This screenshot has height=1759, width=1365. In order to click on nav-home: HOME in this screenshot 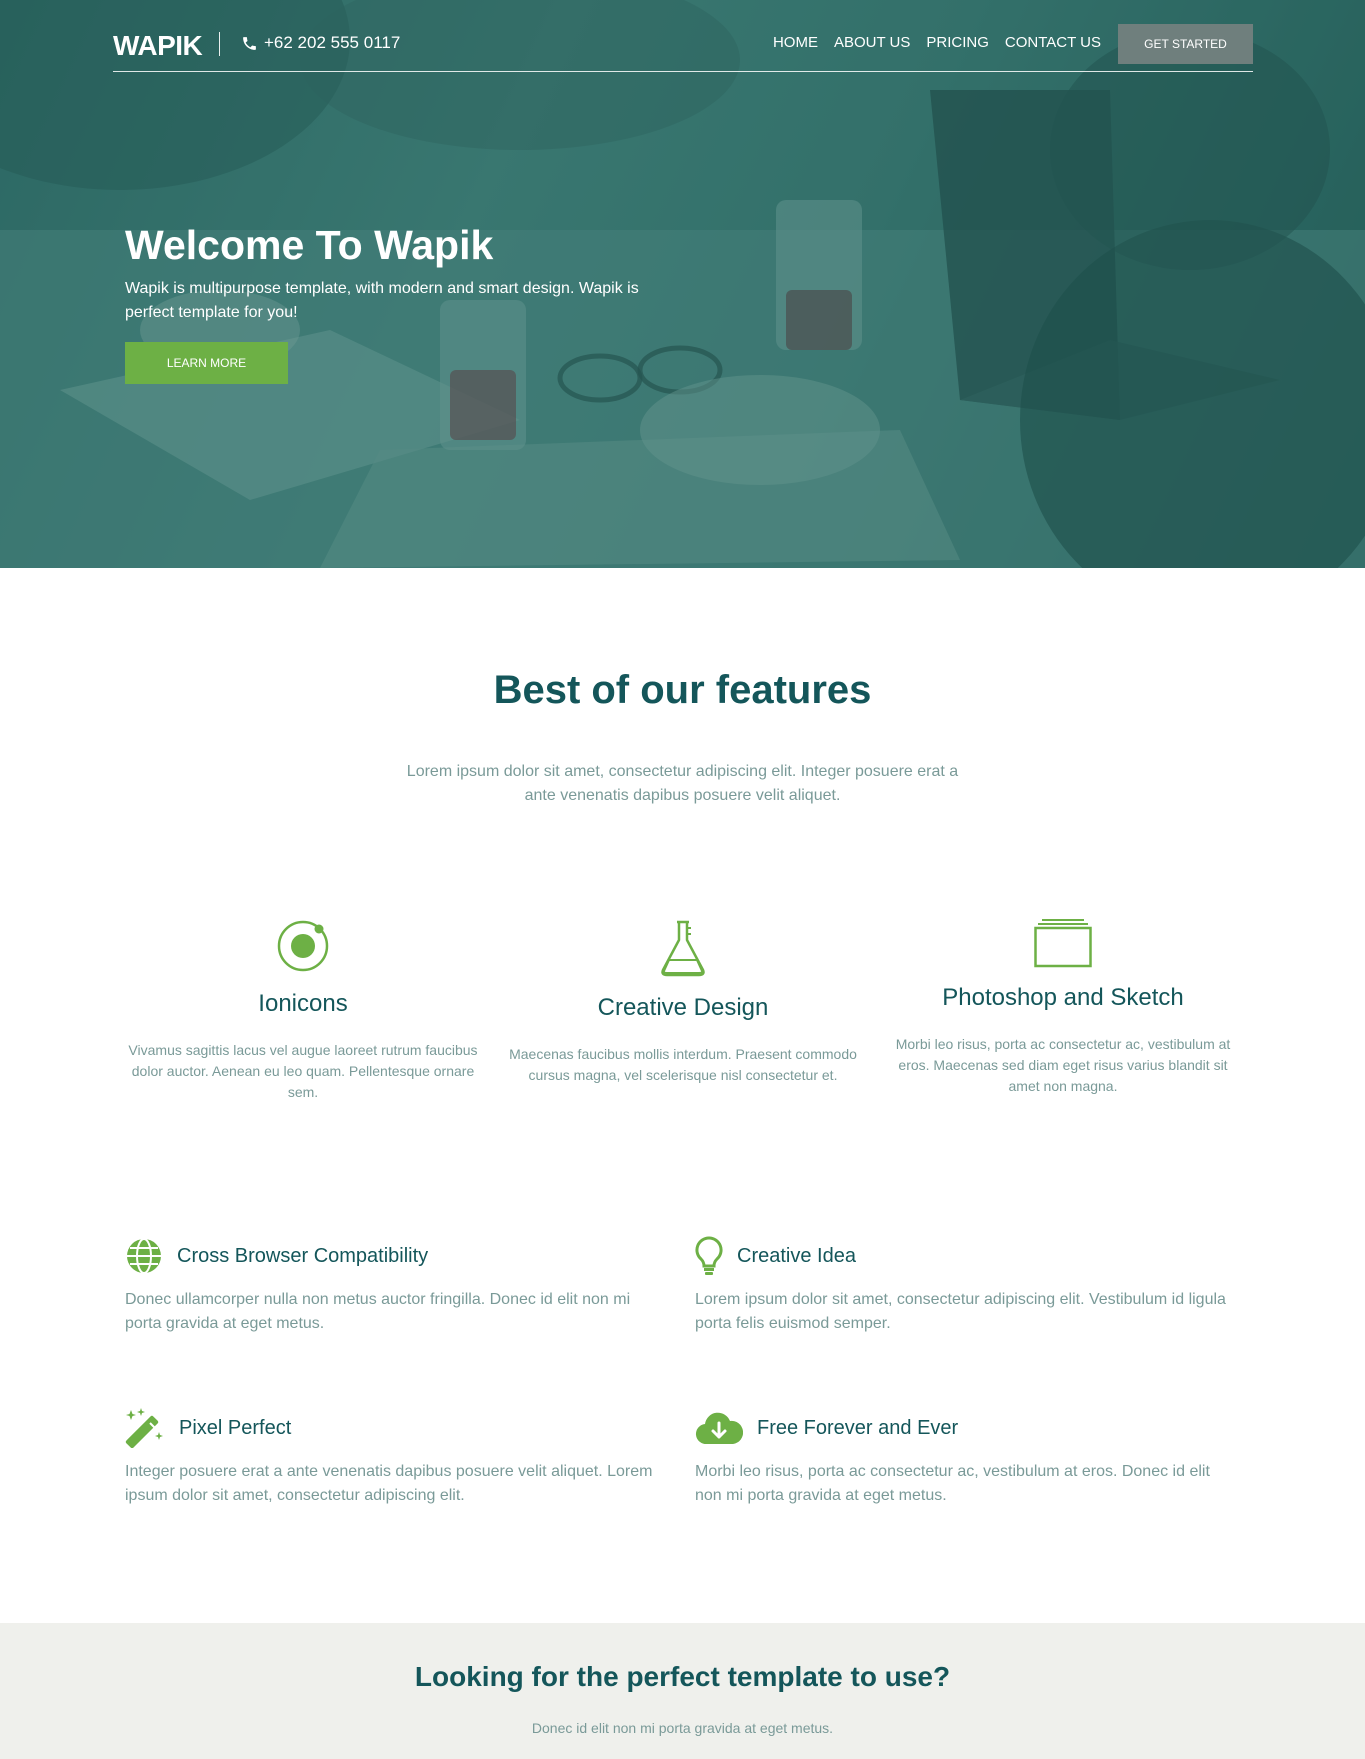, I will do `click(795, 42)`.